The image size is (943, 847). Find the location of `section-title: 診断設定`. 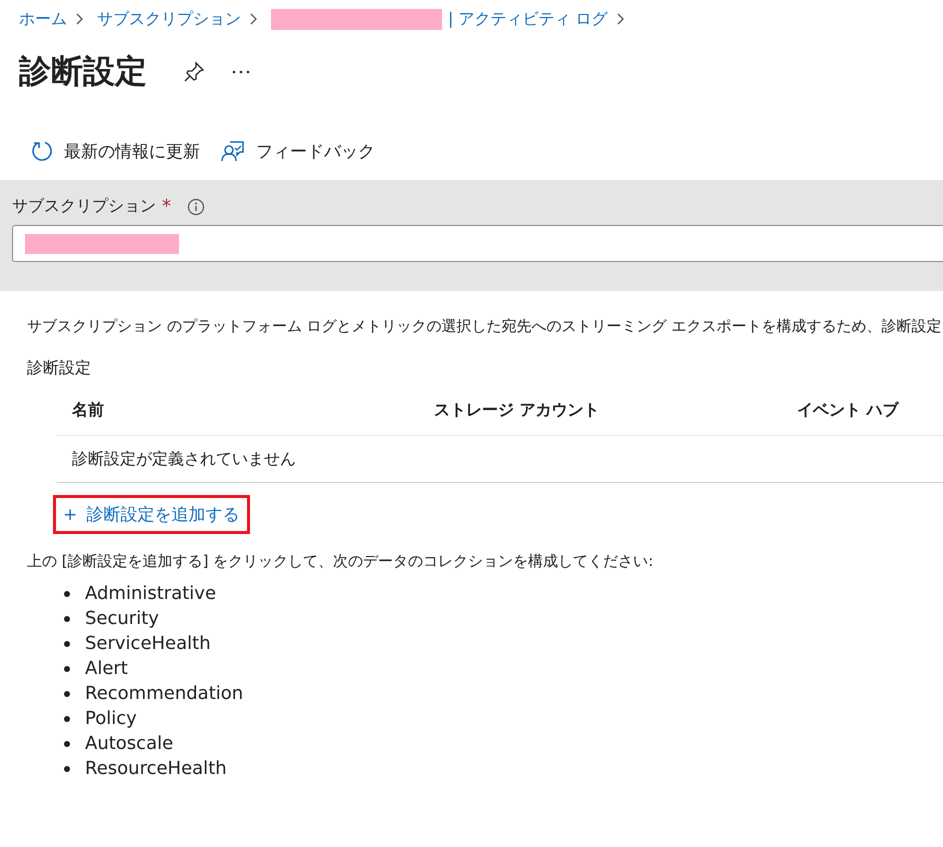

section-title: 診断設定 is located at coordinates (59, 368).